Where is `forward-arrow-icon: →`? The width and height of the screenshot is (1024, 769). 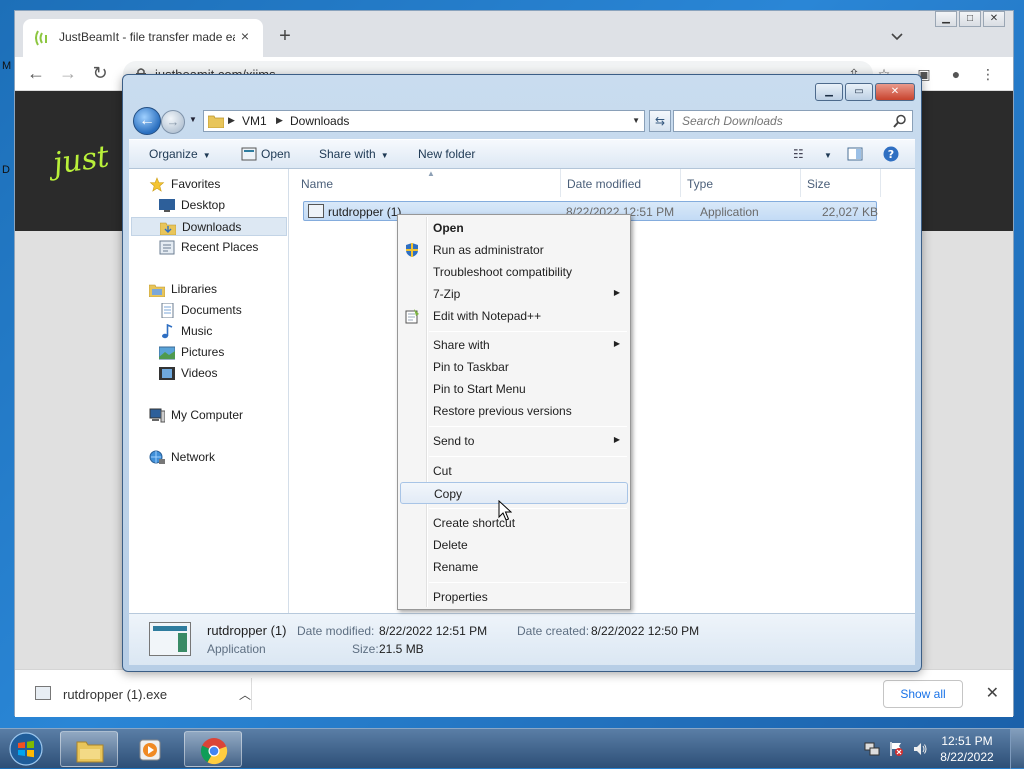
forward-arrow-icon: → is located at coordinates (68, 74).